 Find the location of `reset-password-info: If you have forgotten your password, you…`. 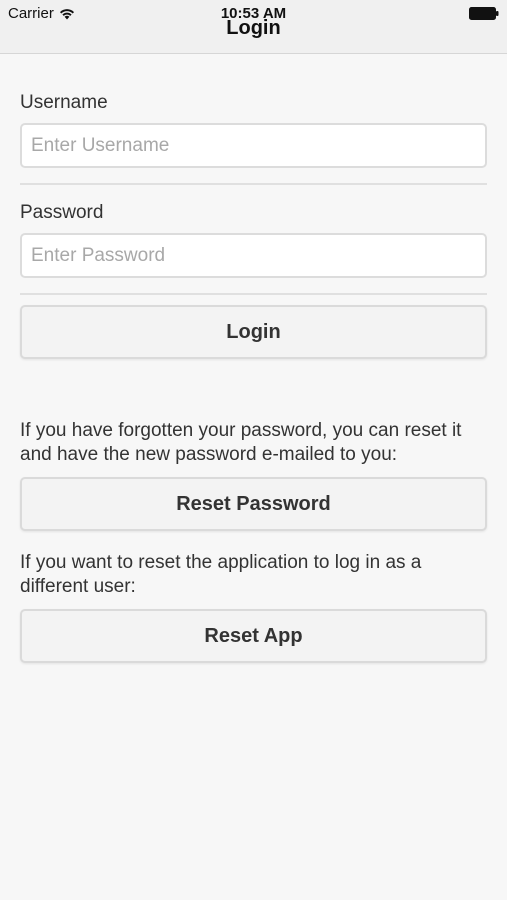

reset-password-info: If you have forgotten your password, you… is located at coordinates (241, 442).